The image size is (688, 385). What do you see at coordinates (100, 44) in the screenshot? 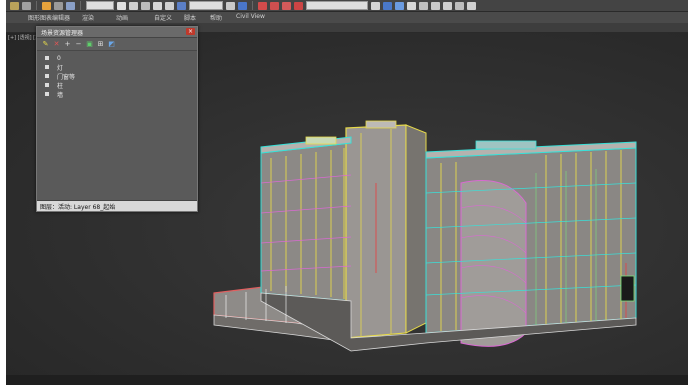
I see `select-objects-icon: ⊞` at bounding box center [100, 44].